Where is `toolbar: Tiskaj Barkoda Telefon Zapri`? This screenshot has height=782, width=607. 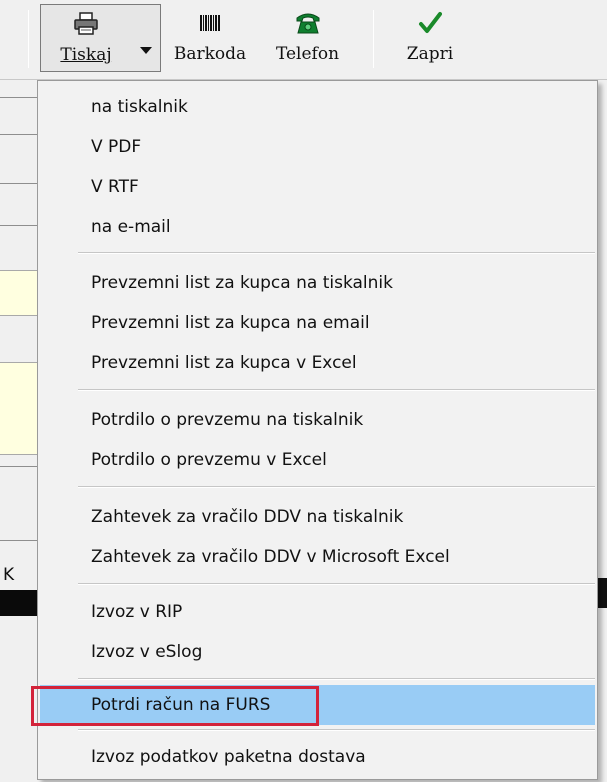
toolbar: Tiskaj Barkoda Telefon Zapri is located at coordinates (303, 40).